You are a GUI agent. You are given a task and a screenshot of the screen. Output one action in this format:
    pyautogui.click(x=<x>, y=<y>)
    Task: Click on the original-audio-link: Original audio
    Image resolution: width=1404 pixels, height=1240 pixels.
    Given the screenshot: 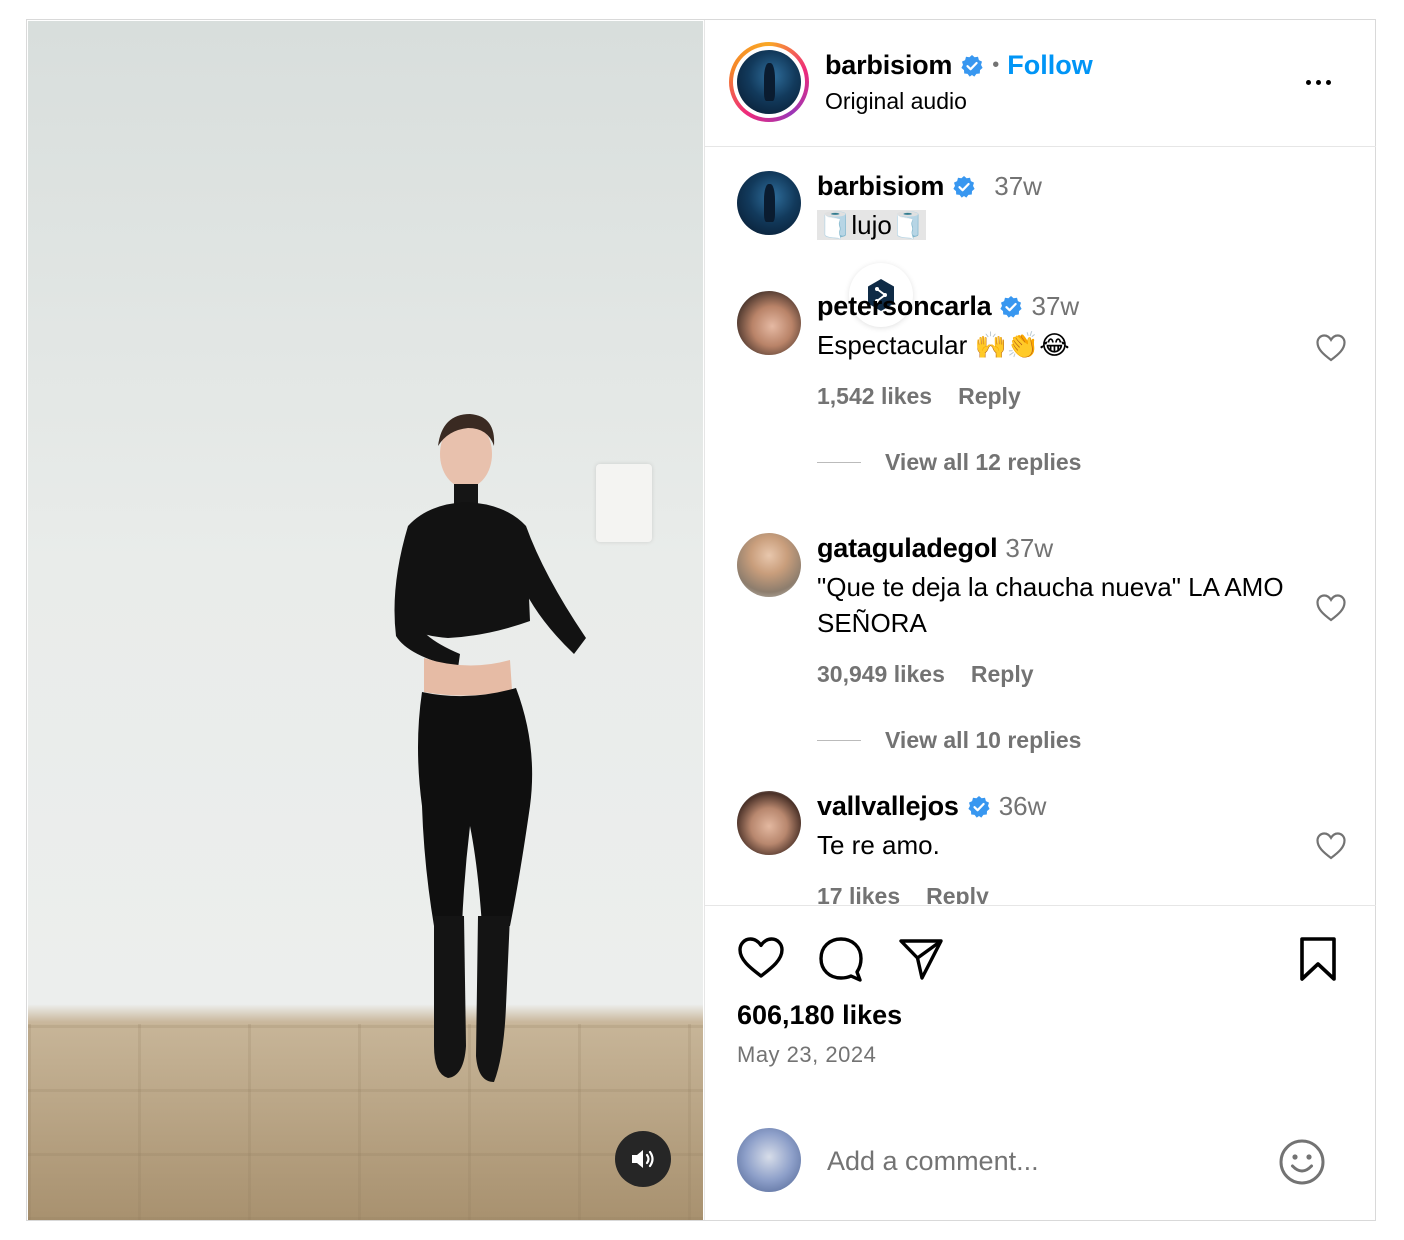 What is the action you would take?
    pyautogui.click(x=896, y=101)
    